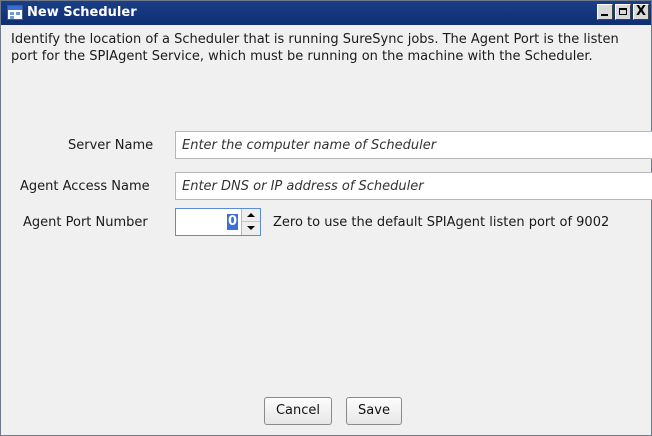  What do you see at coordinates (298, 411) in the screenshot?
I see `cancel-button: Cancel` at bounding box center [298, 411].